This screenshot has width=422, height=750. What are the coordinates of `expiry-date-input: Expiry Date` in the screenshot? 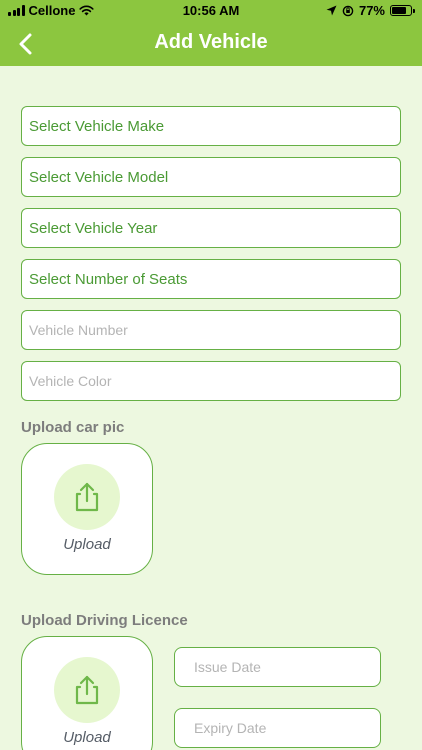 It's located at (277, 728).